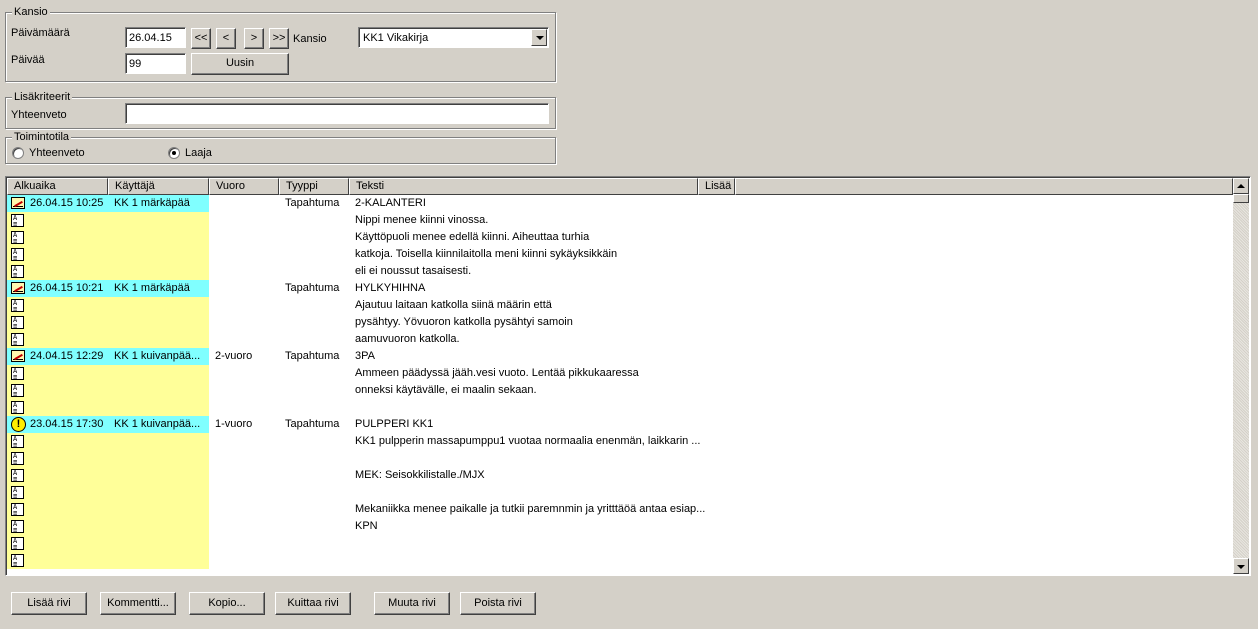  I want to click on col-header-vuoro: Vuoro, so click(244, 186).